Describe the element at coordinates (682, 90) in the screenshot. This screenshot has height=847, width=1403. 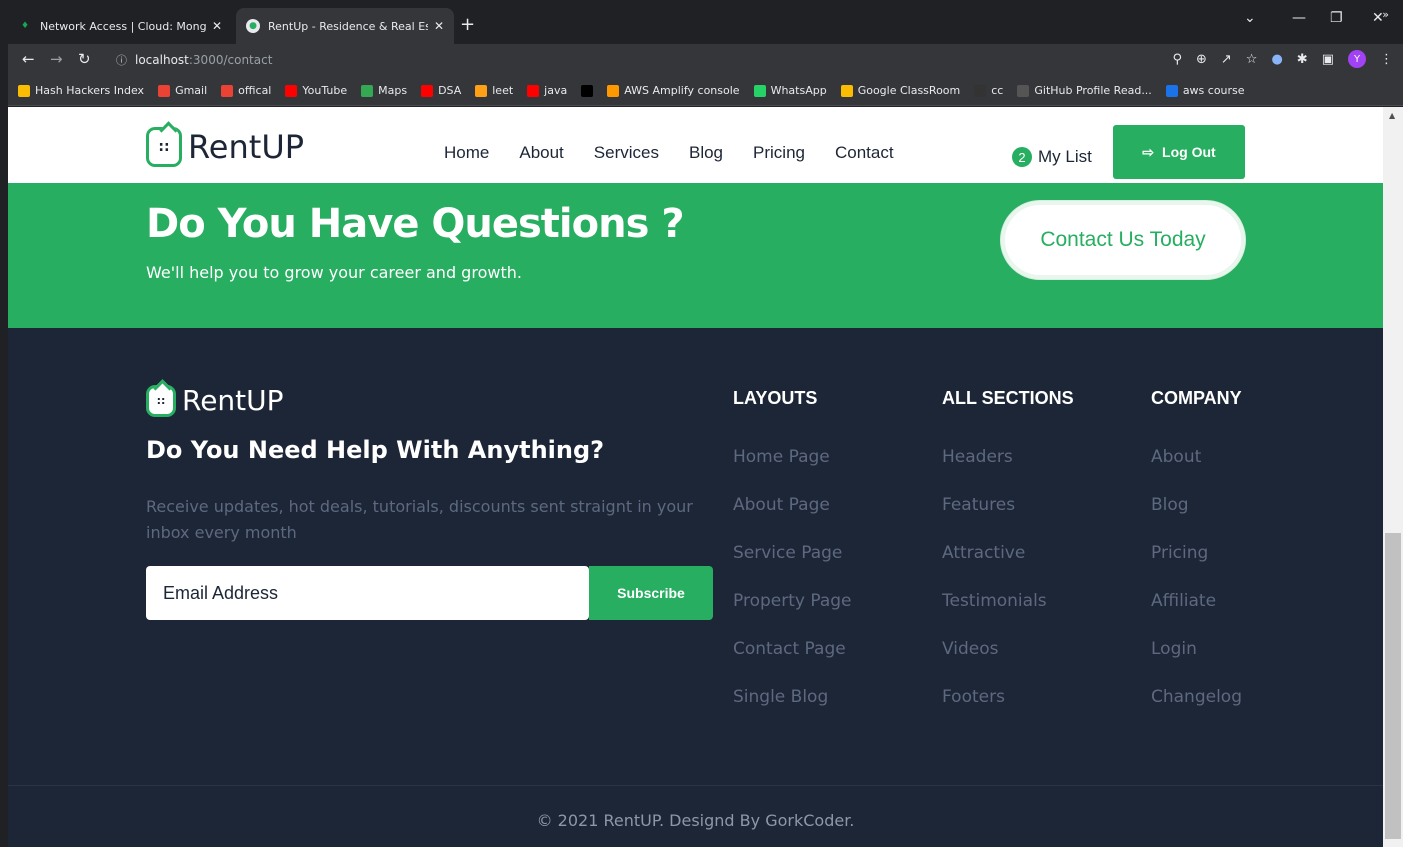
I see `bookmark-label: AWS Amplify console` at that location.